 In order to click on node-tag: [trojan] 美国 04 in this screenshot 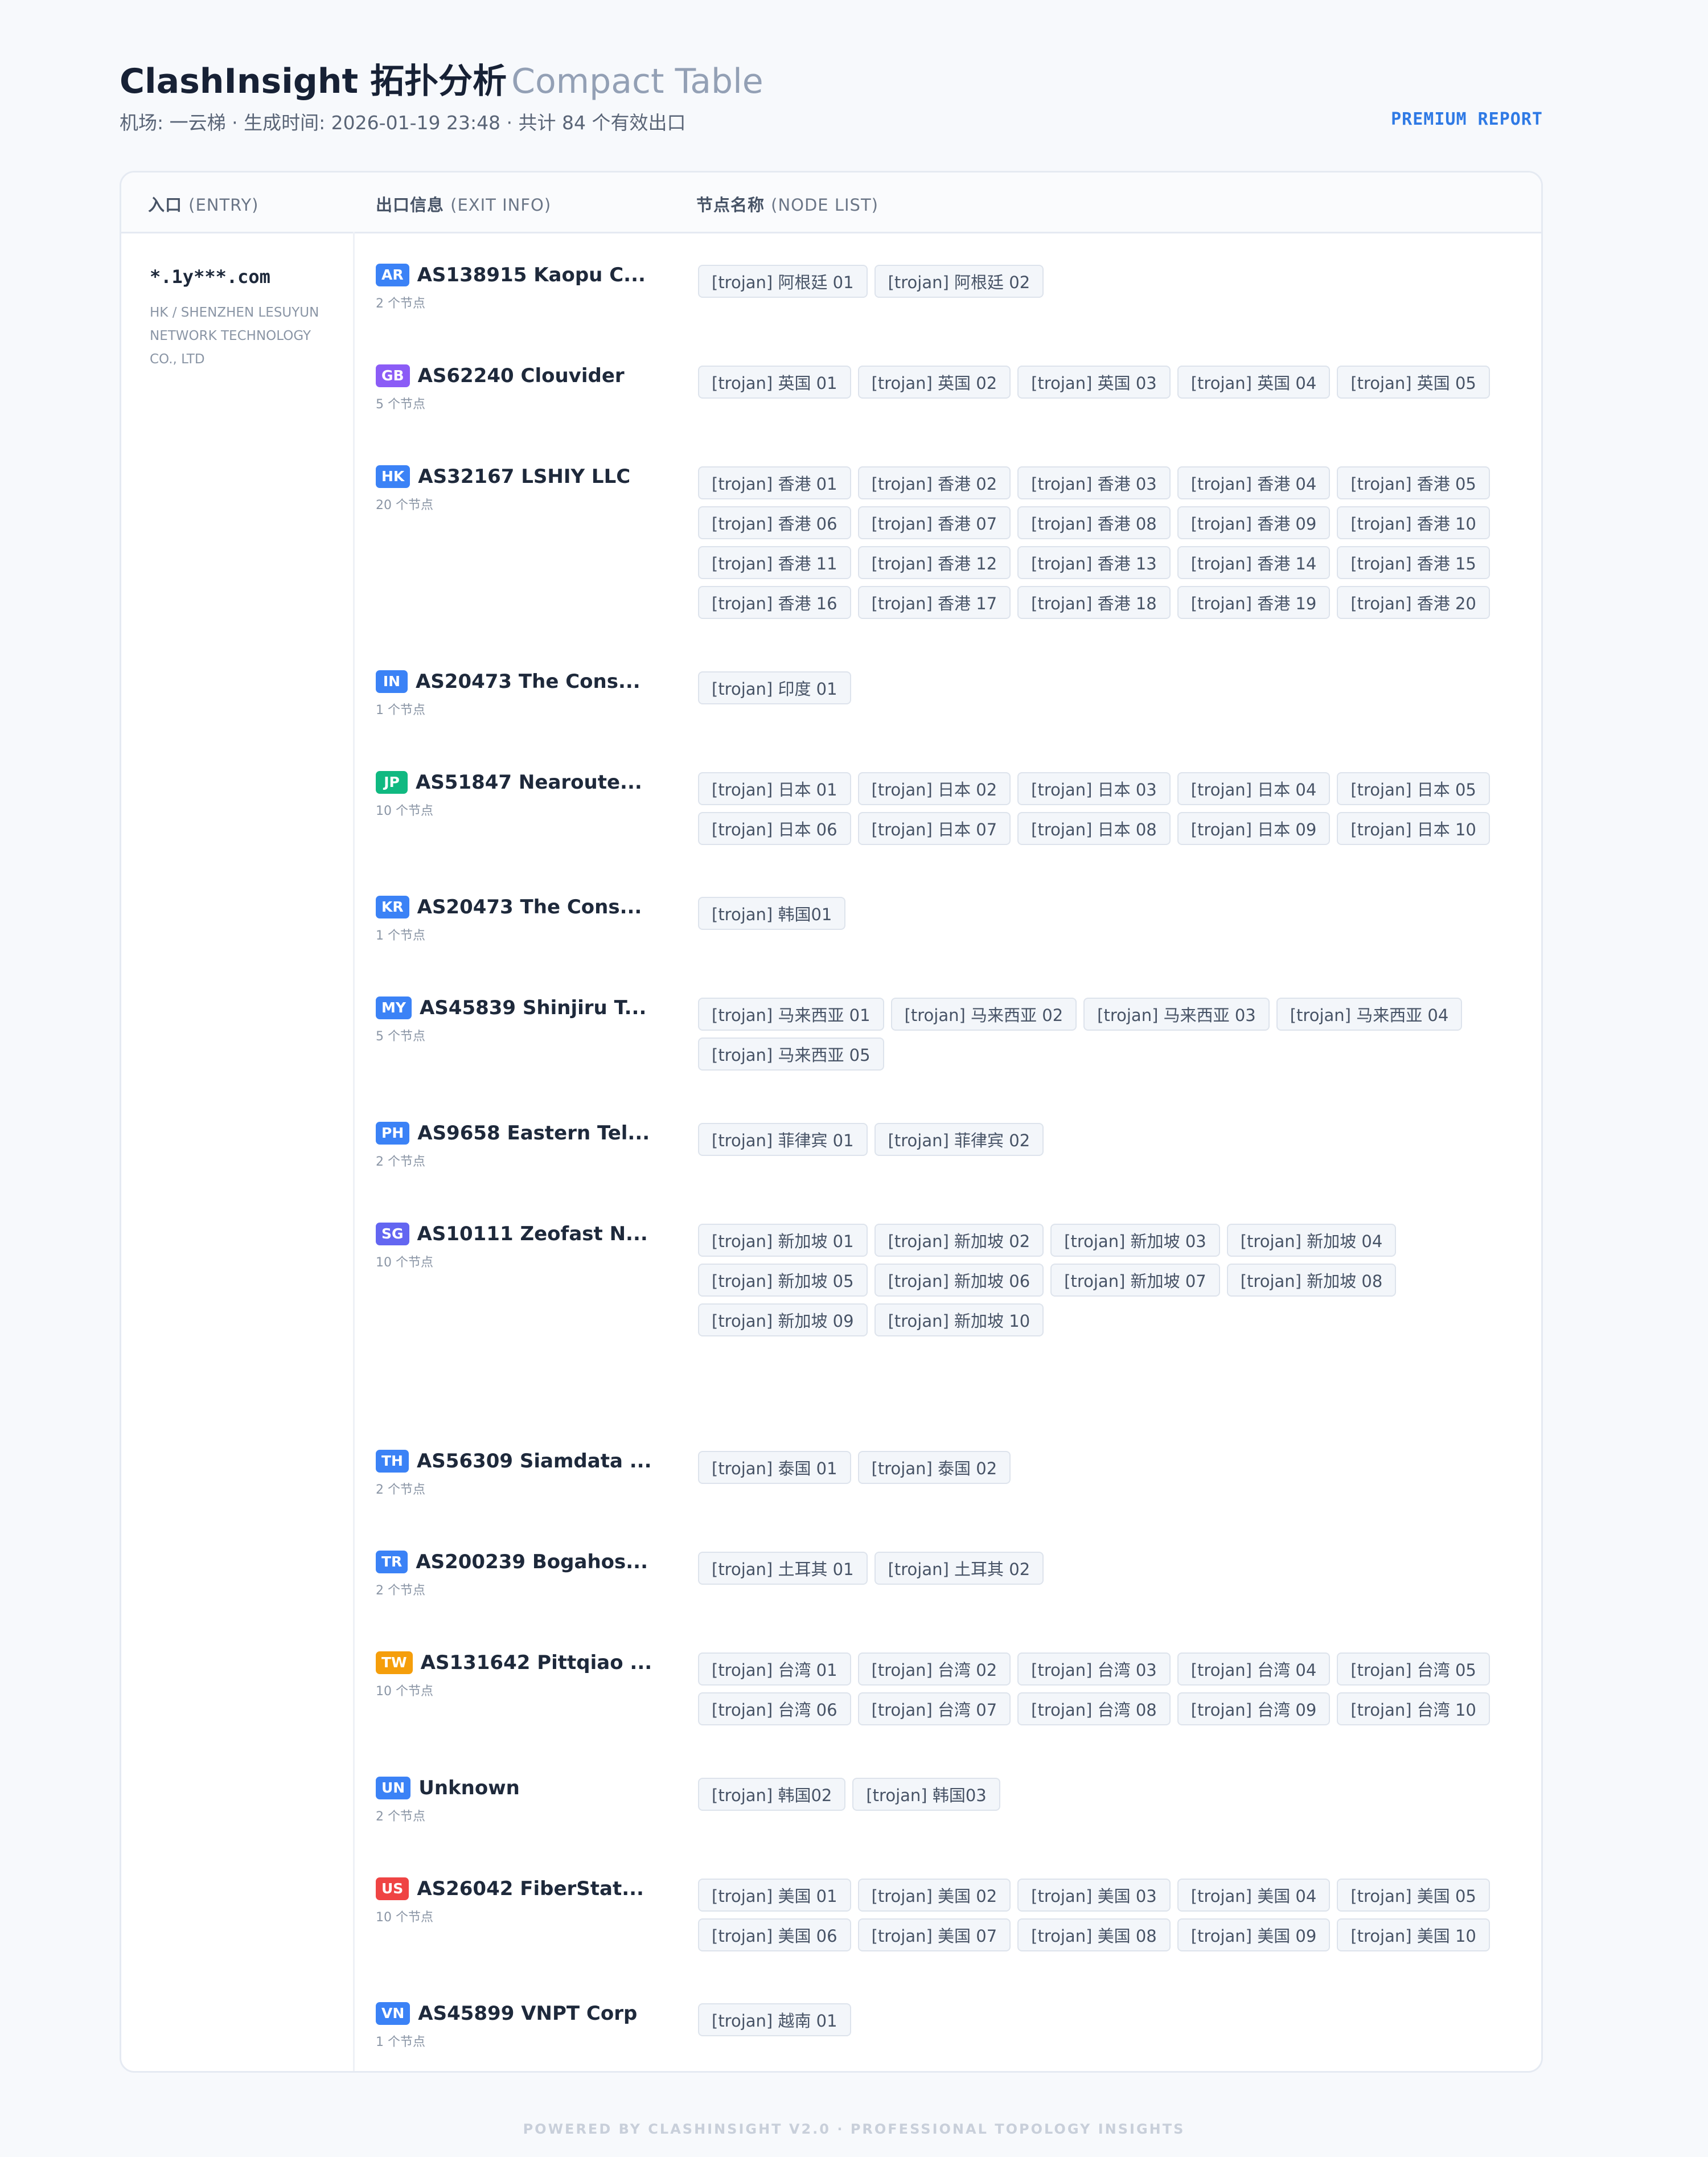, I will do `click(1254, 1895)`.